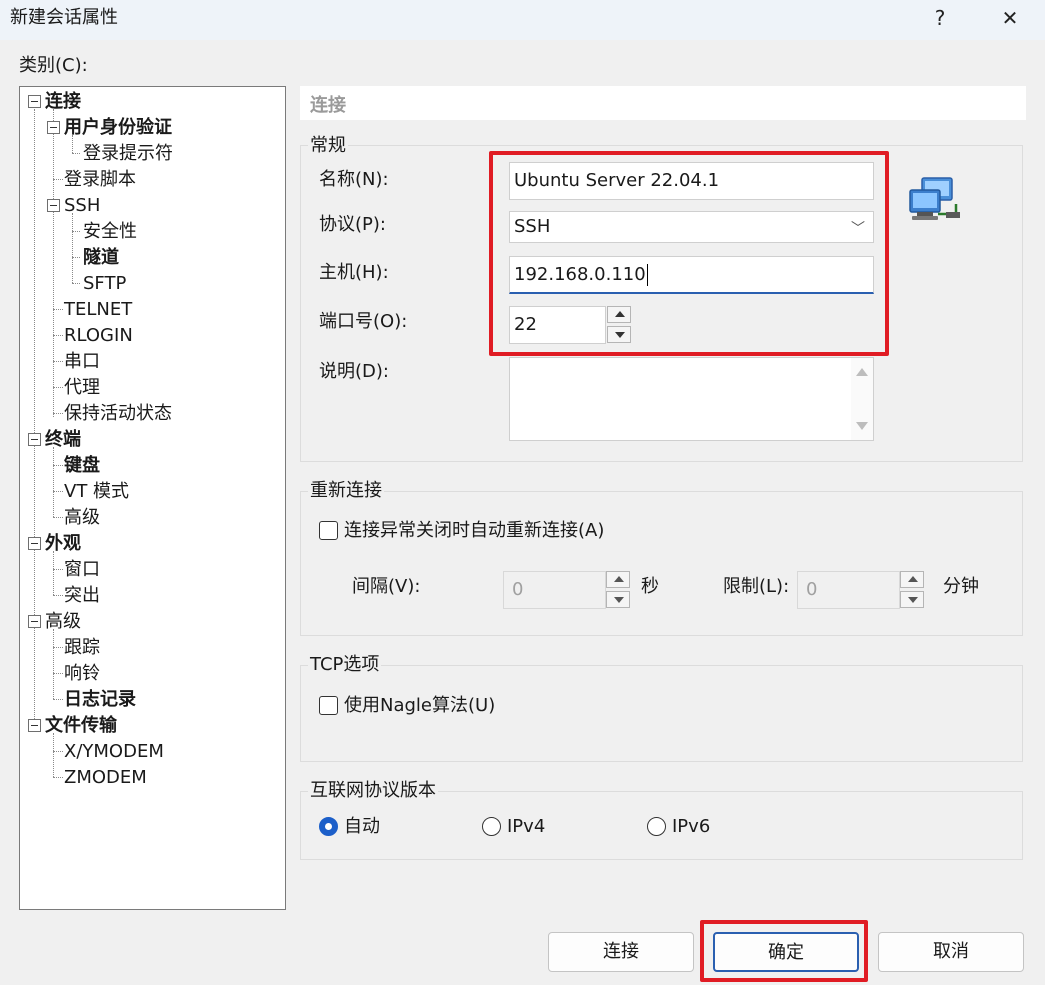 The image size is (1045, 985). I want to click on tree-item-connection: 连接, so click(63, 102).